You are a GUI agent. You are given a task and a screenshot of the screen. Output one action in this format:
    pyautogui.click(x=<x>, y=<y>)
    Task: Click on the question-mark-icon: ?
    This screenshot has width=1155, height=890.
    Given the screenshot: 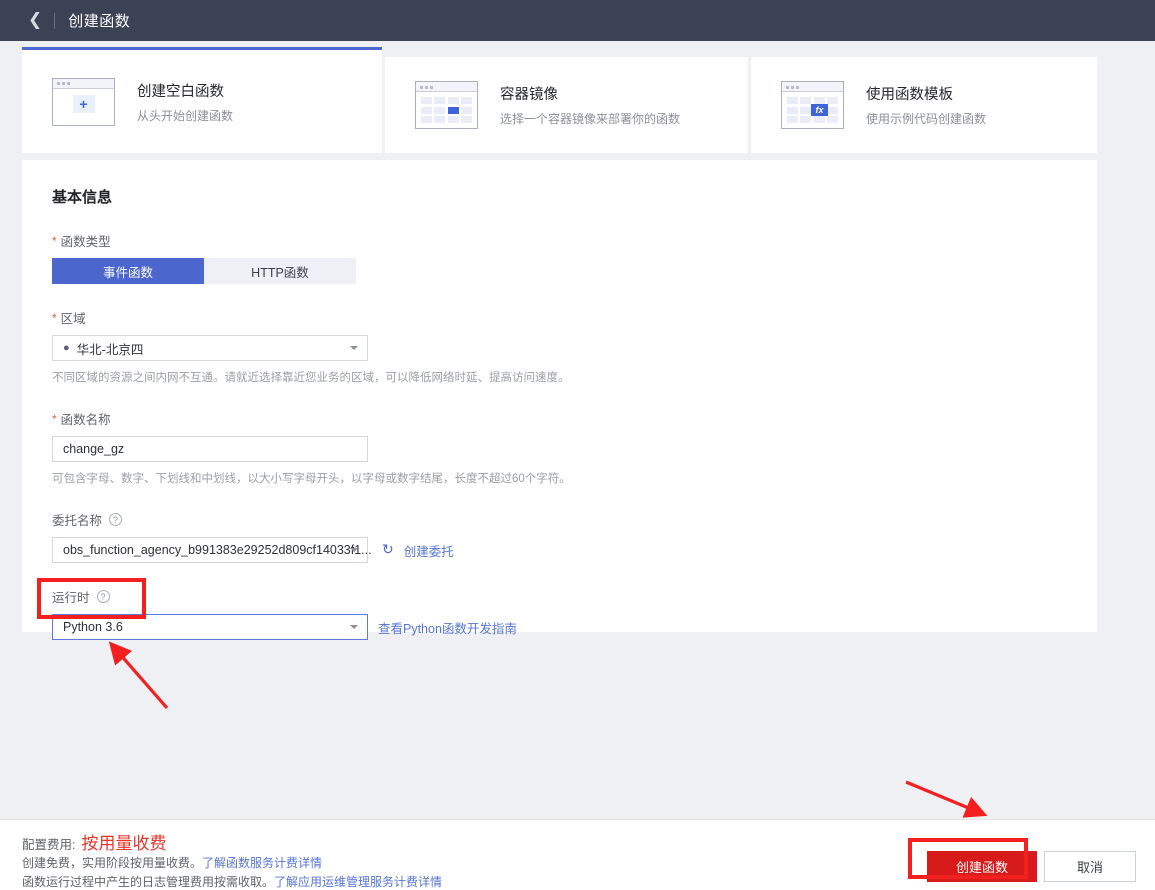 What is the action you would take?
    pyautogui.click(x=116, y=519)
    